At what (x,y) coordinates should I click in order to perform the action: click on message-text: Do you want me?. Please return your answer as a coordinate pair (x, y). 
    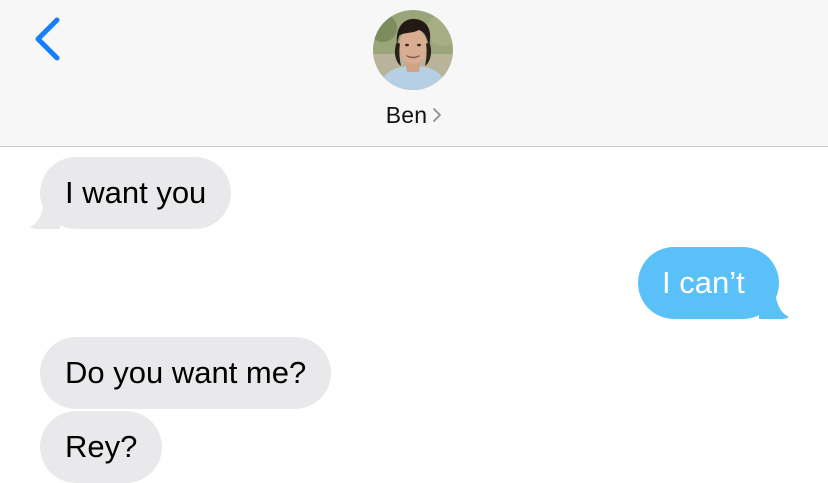
    Looking at the image, I should click on (186, 372).